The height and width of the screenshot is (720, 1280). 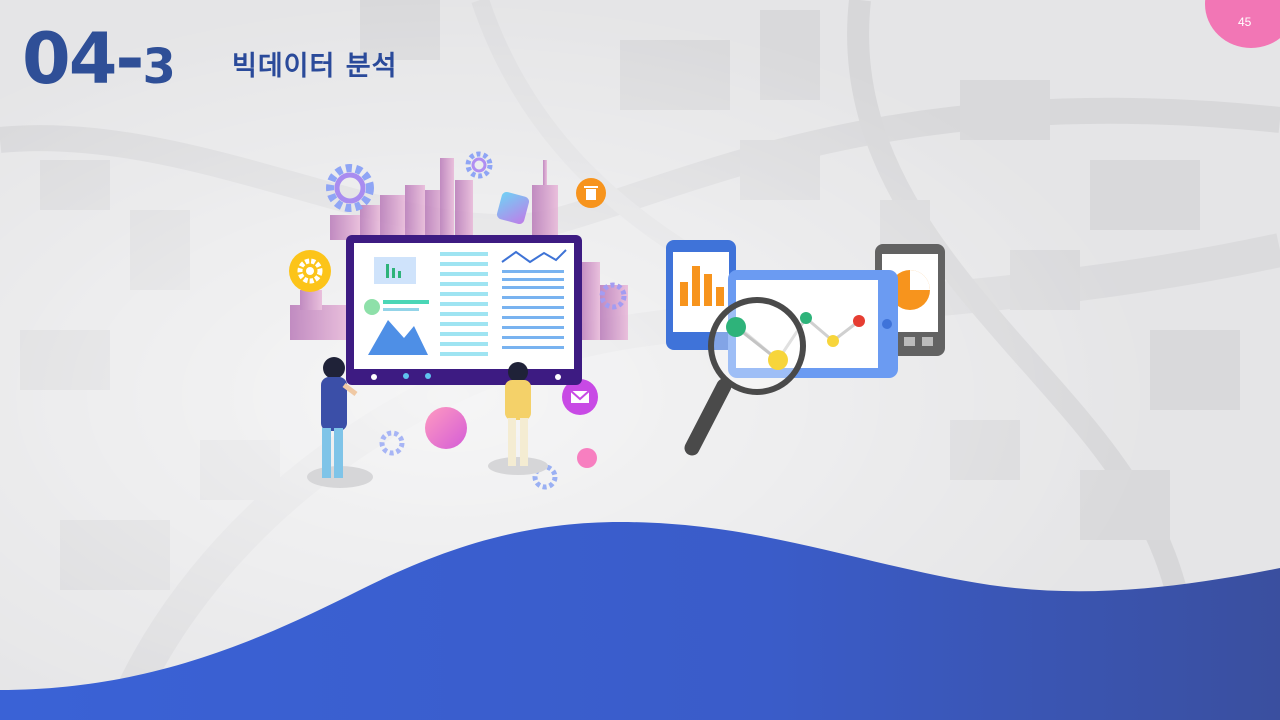 What do you see at coordinates (805, 348) in the screenshot?
I see `analytics-devices-graphic` at bounding box center [805, 348].